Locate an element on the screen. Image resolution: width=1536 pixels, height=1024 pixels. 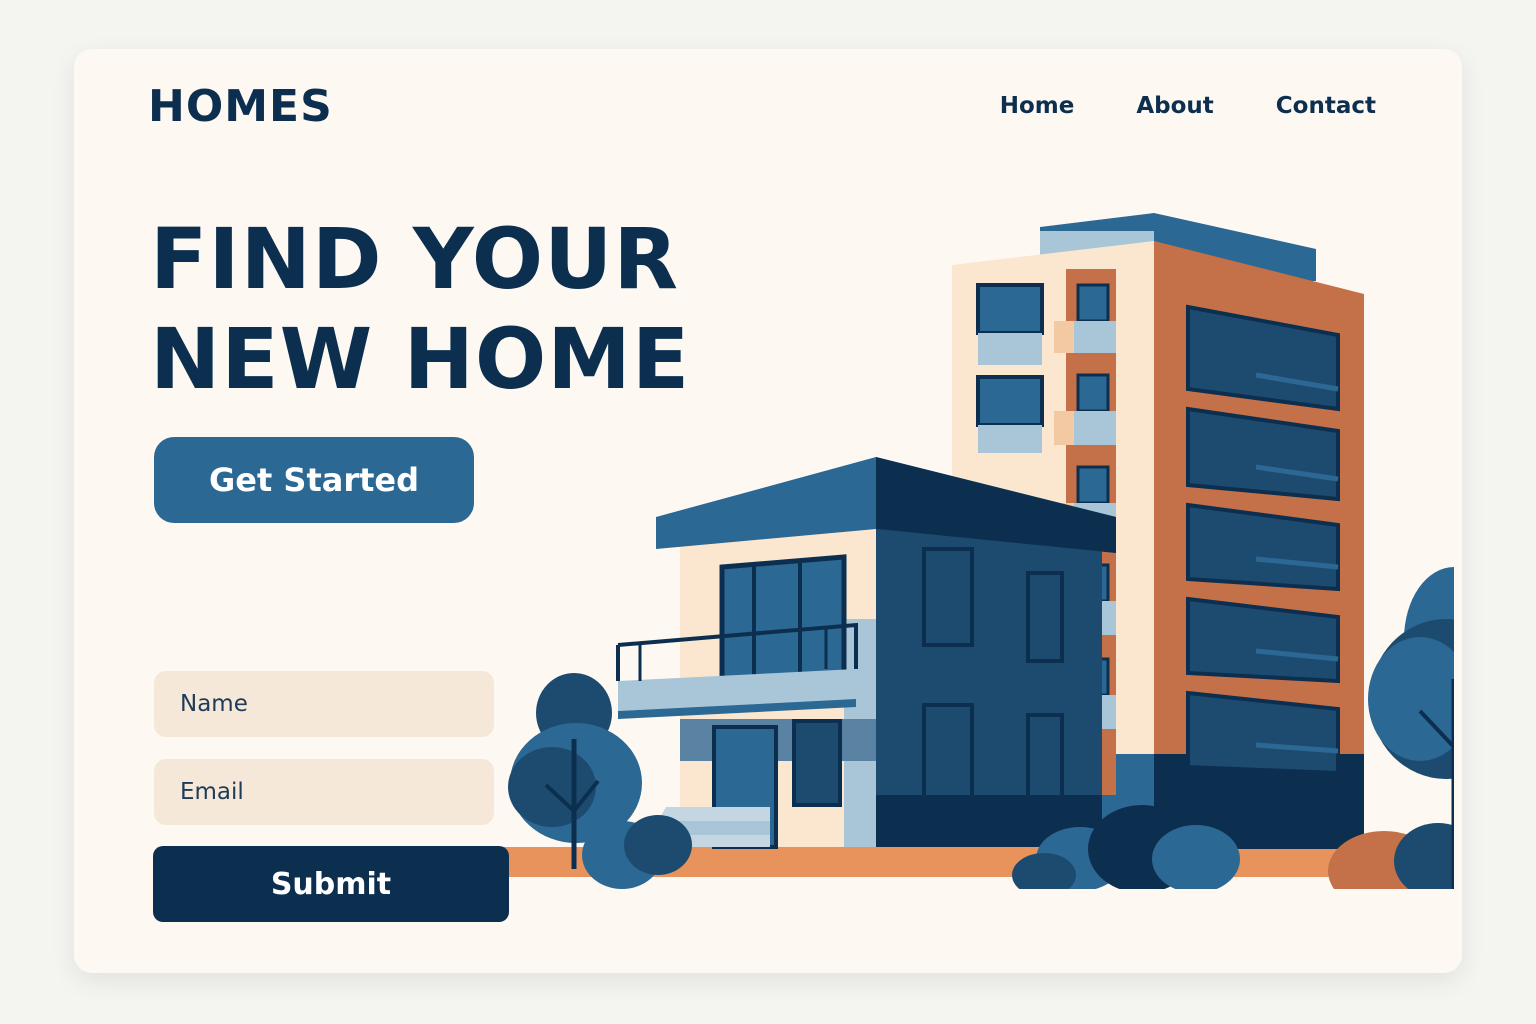
email-field is located at coordinates (324, 792).